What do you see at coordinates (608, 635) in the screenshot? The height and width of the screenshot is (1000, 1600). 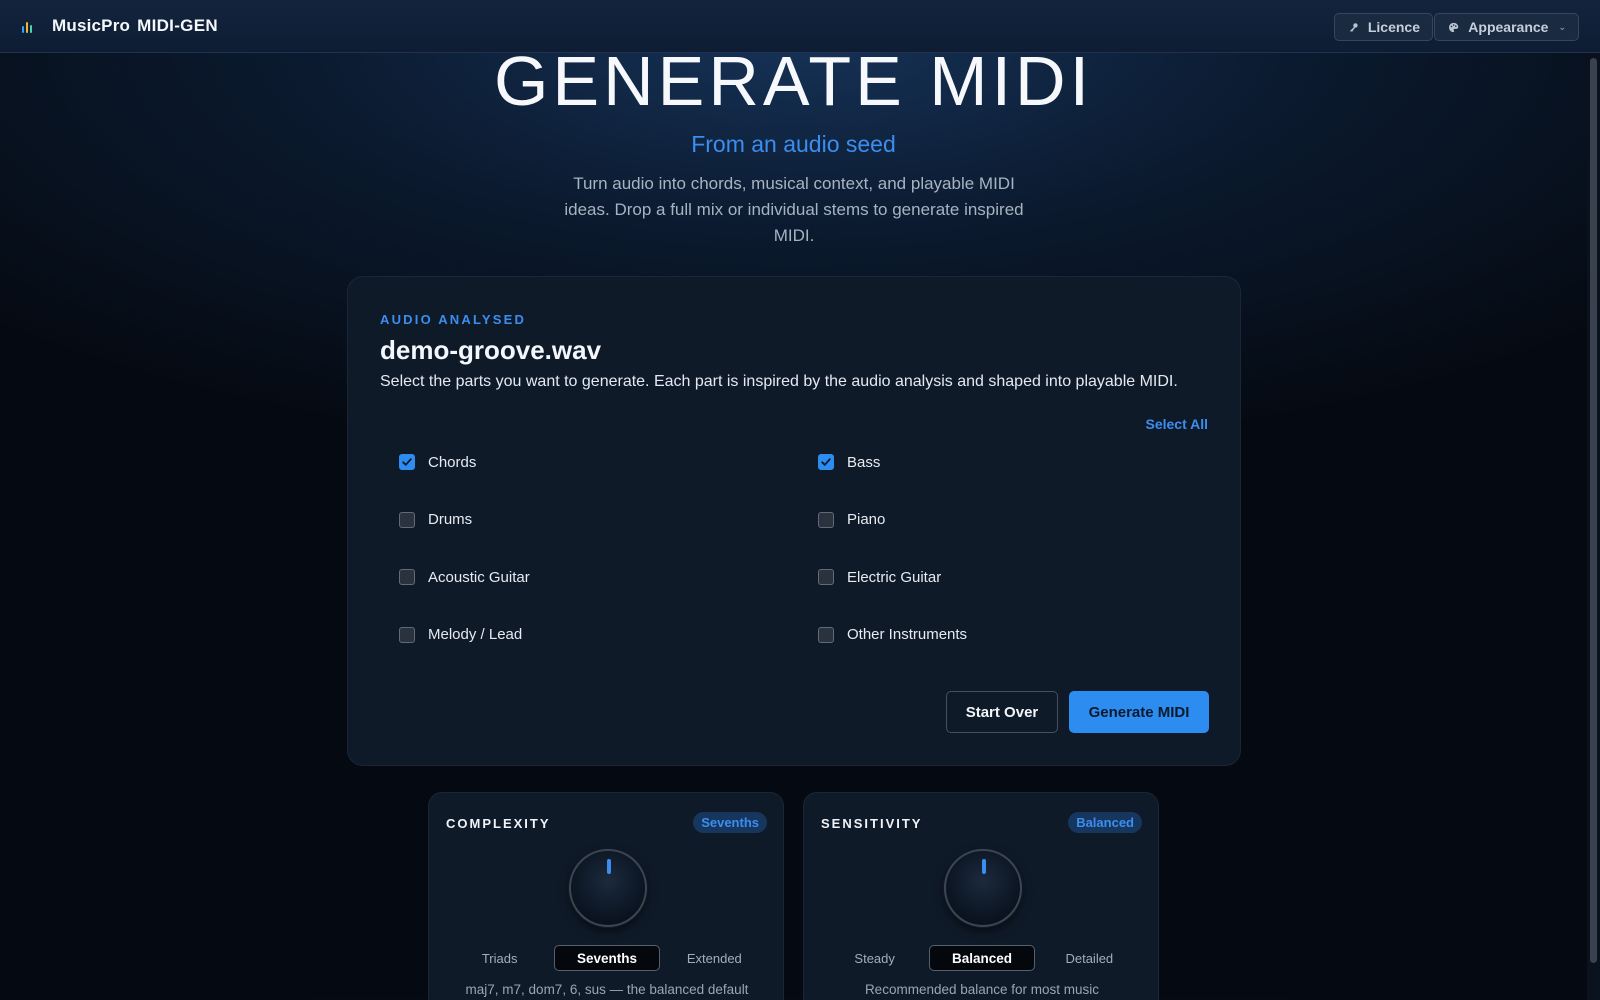 I see `part-melody-lead: Melody / Lead` at bounding box center [608, 635].